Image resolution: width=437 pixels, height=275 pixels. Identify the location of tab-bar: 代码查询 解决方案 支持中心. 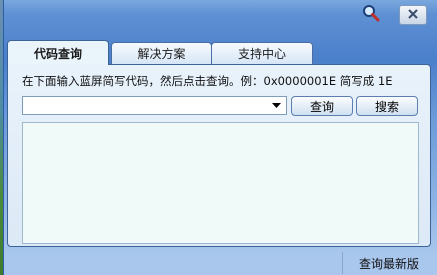
(220, 52).